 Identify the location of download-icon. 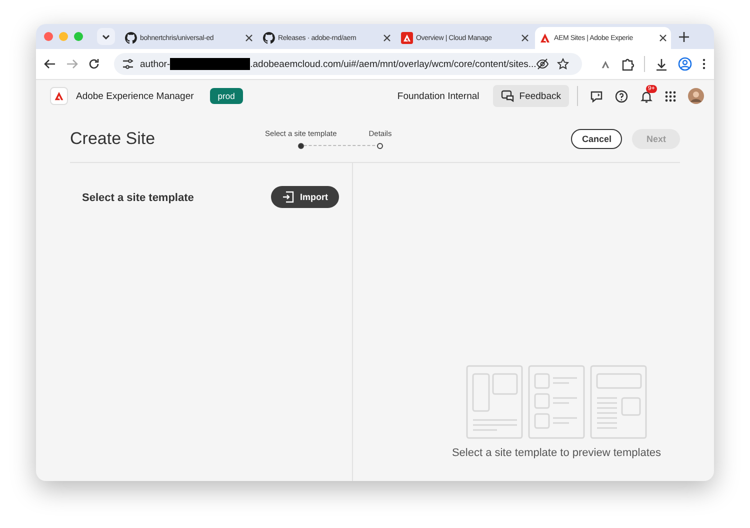
(661, 64).